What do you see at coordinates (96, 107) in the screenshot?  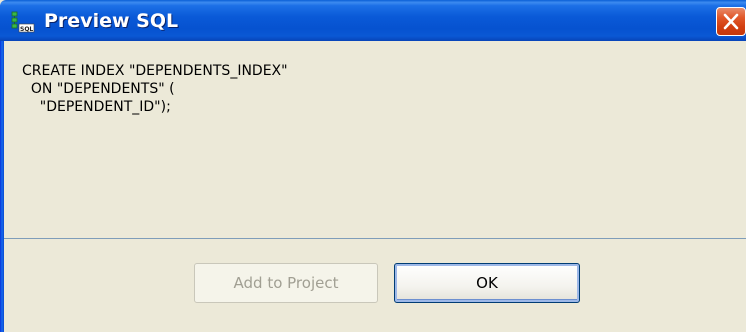 I see `sql-line: "DEPENDENT_ID");` at bounding box center [96, 107].